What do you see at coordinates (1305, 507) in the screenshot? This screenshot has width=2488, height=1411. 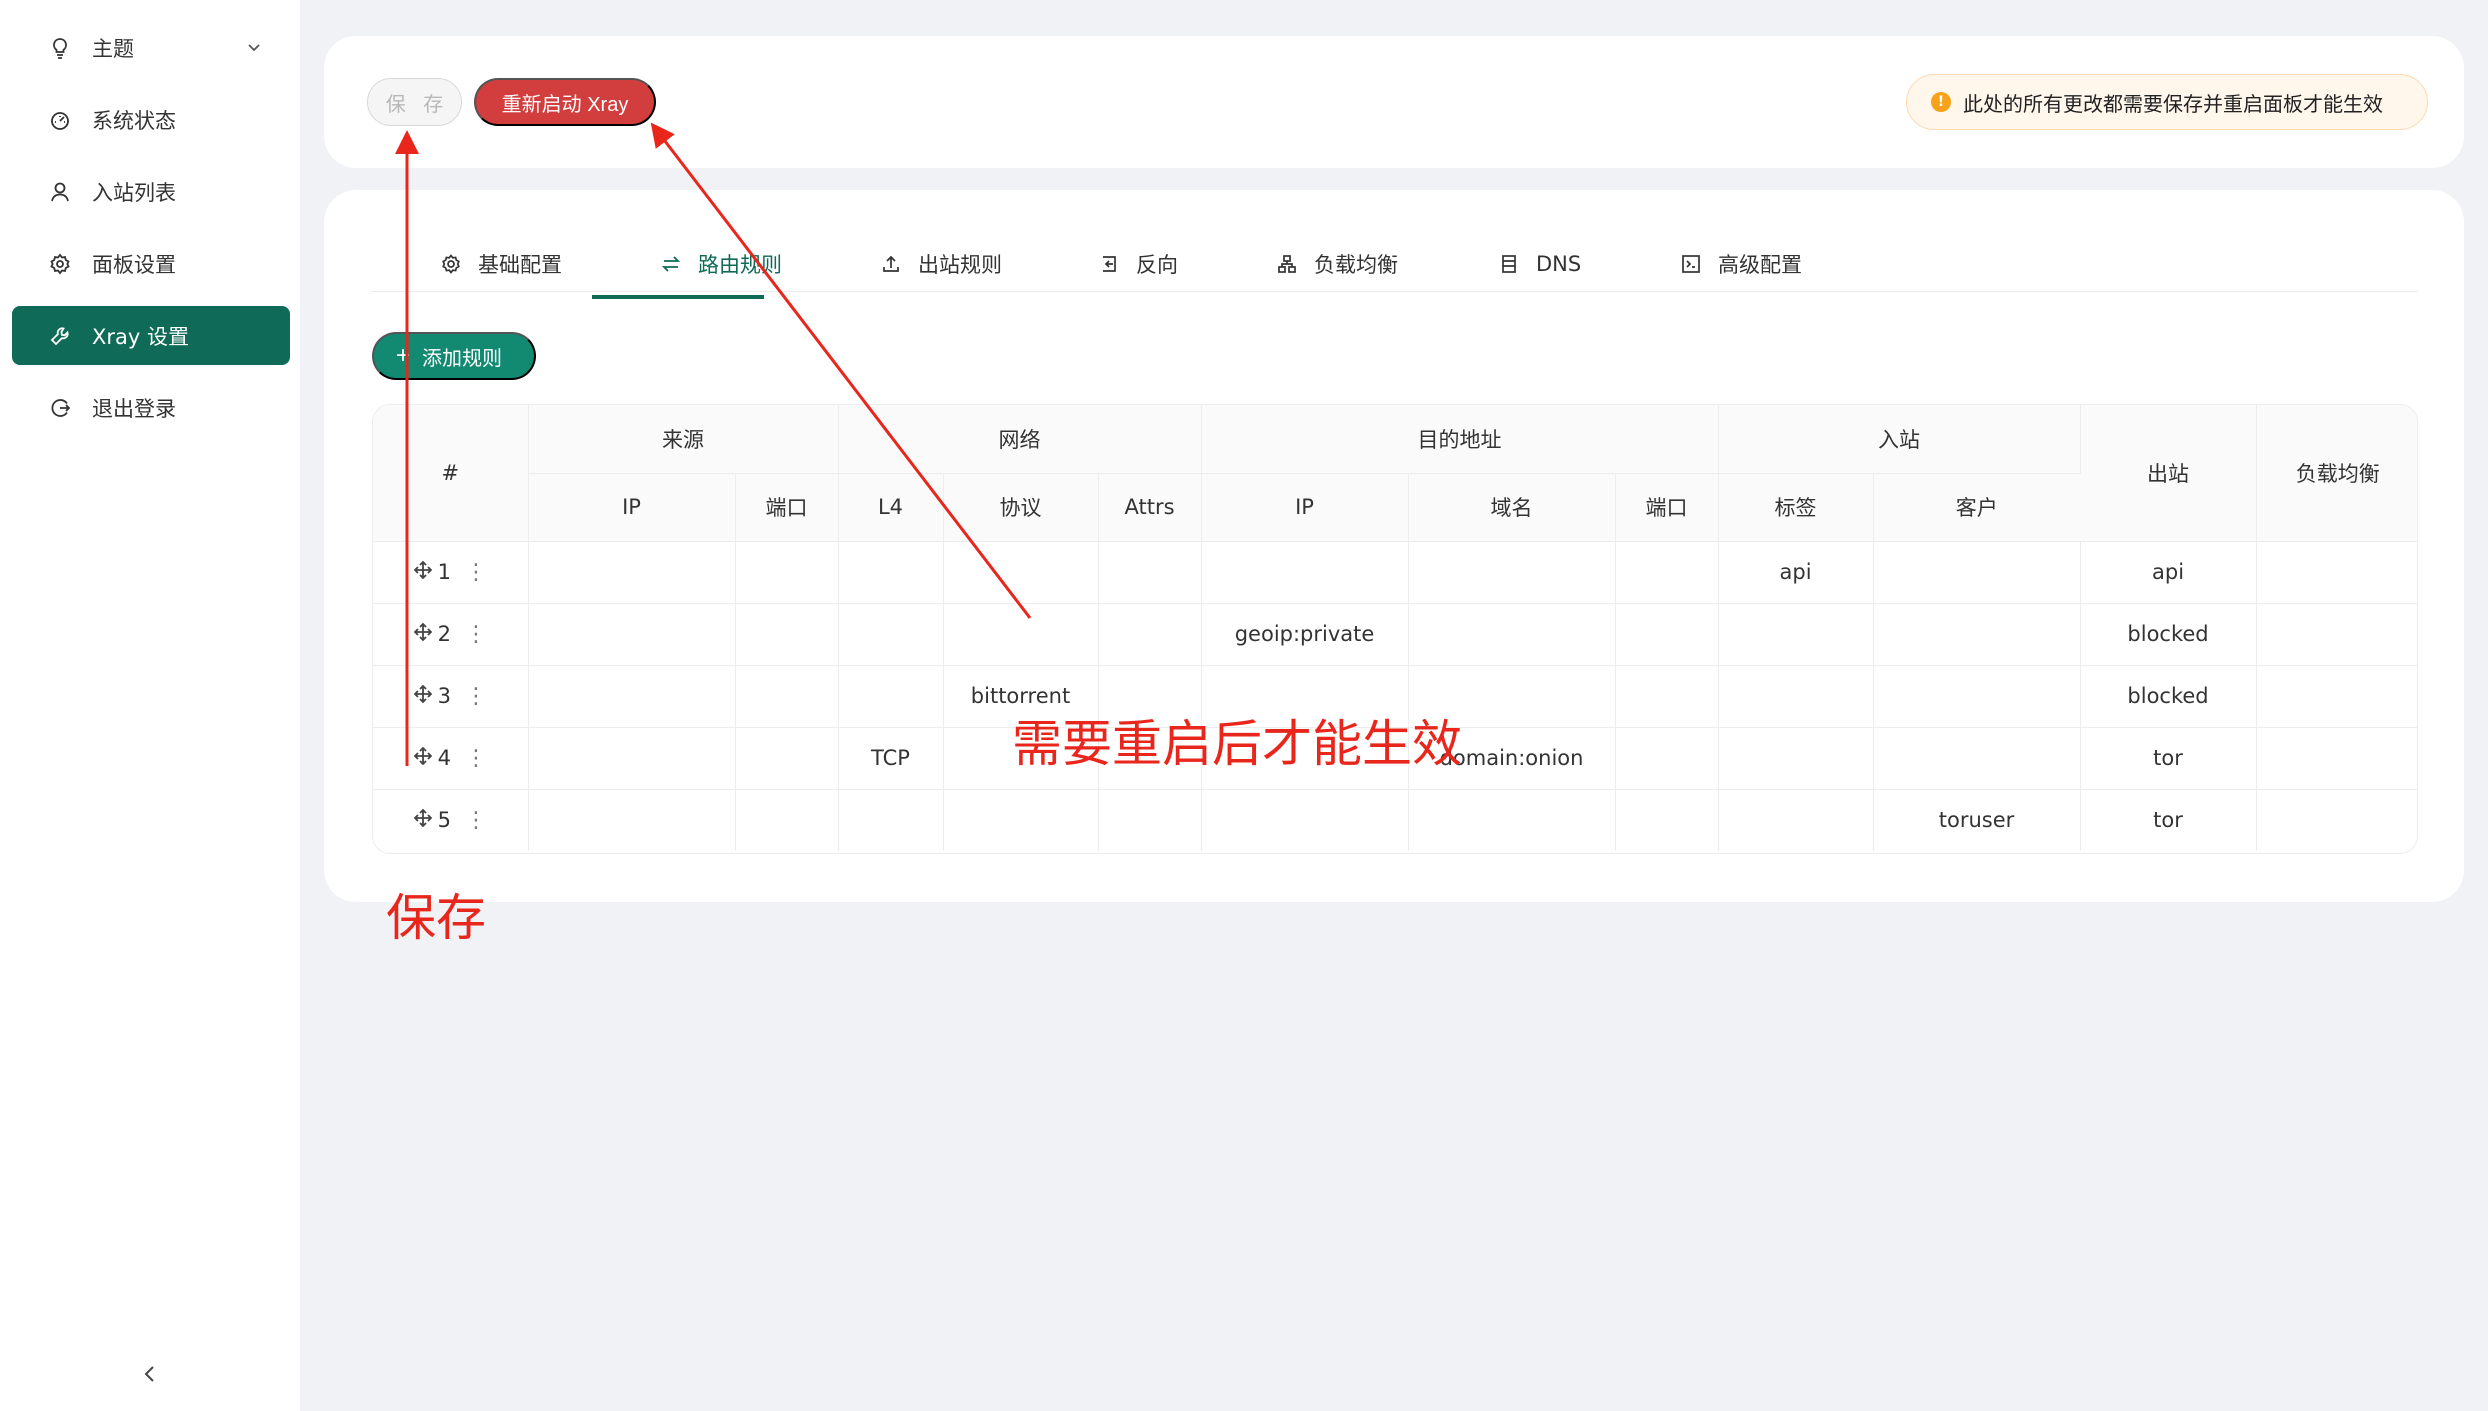 I see `header-dest-ip: IP` at bounding box center [1305, 507].